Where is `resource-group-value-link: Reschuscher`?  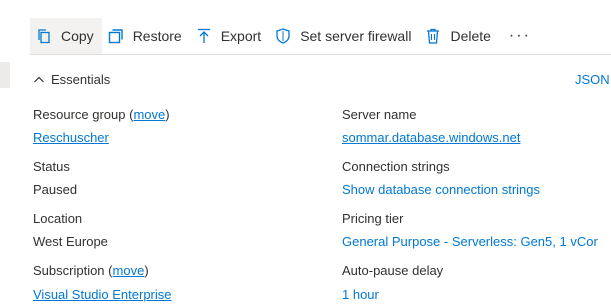
resource-group-value-link: Reschuscher is located at coordinates (71, 138).